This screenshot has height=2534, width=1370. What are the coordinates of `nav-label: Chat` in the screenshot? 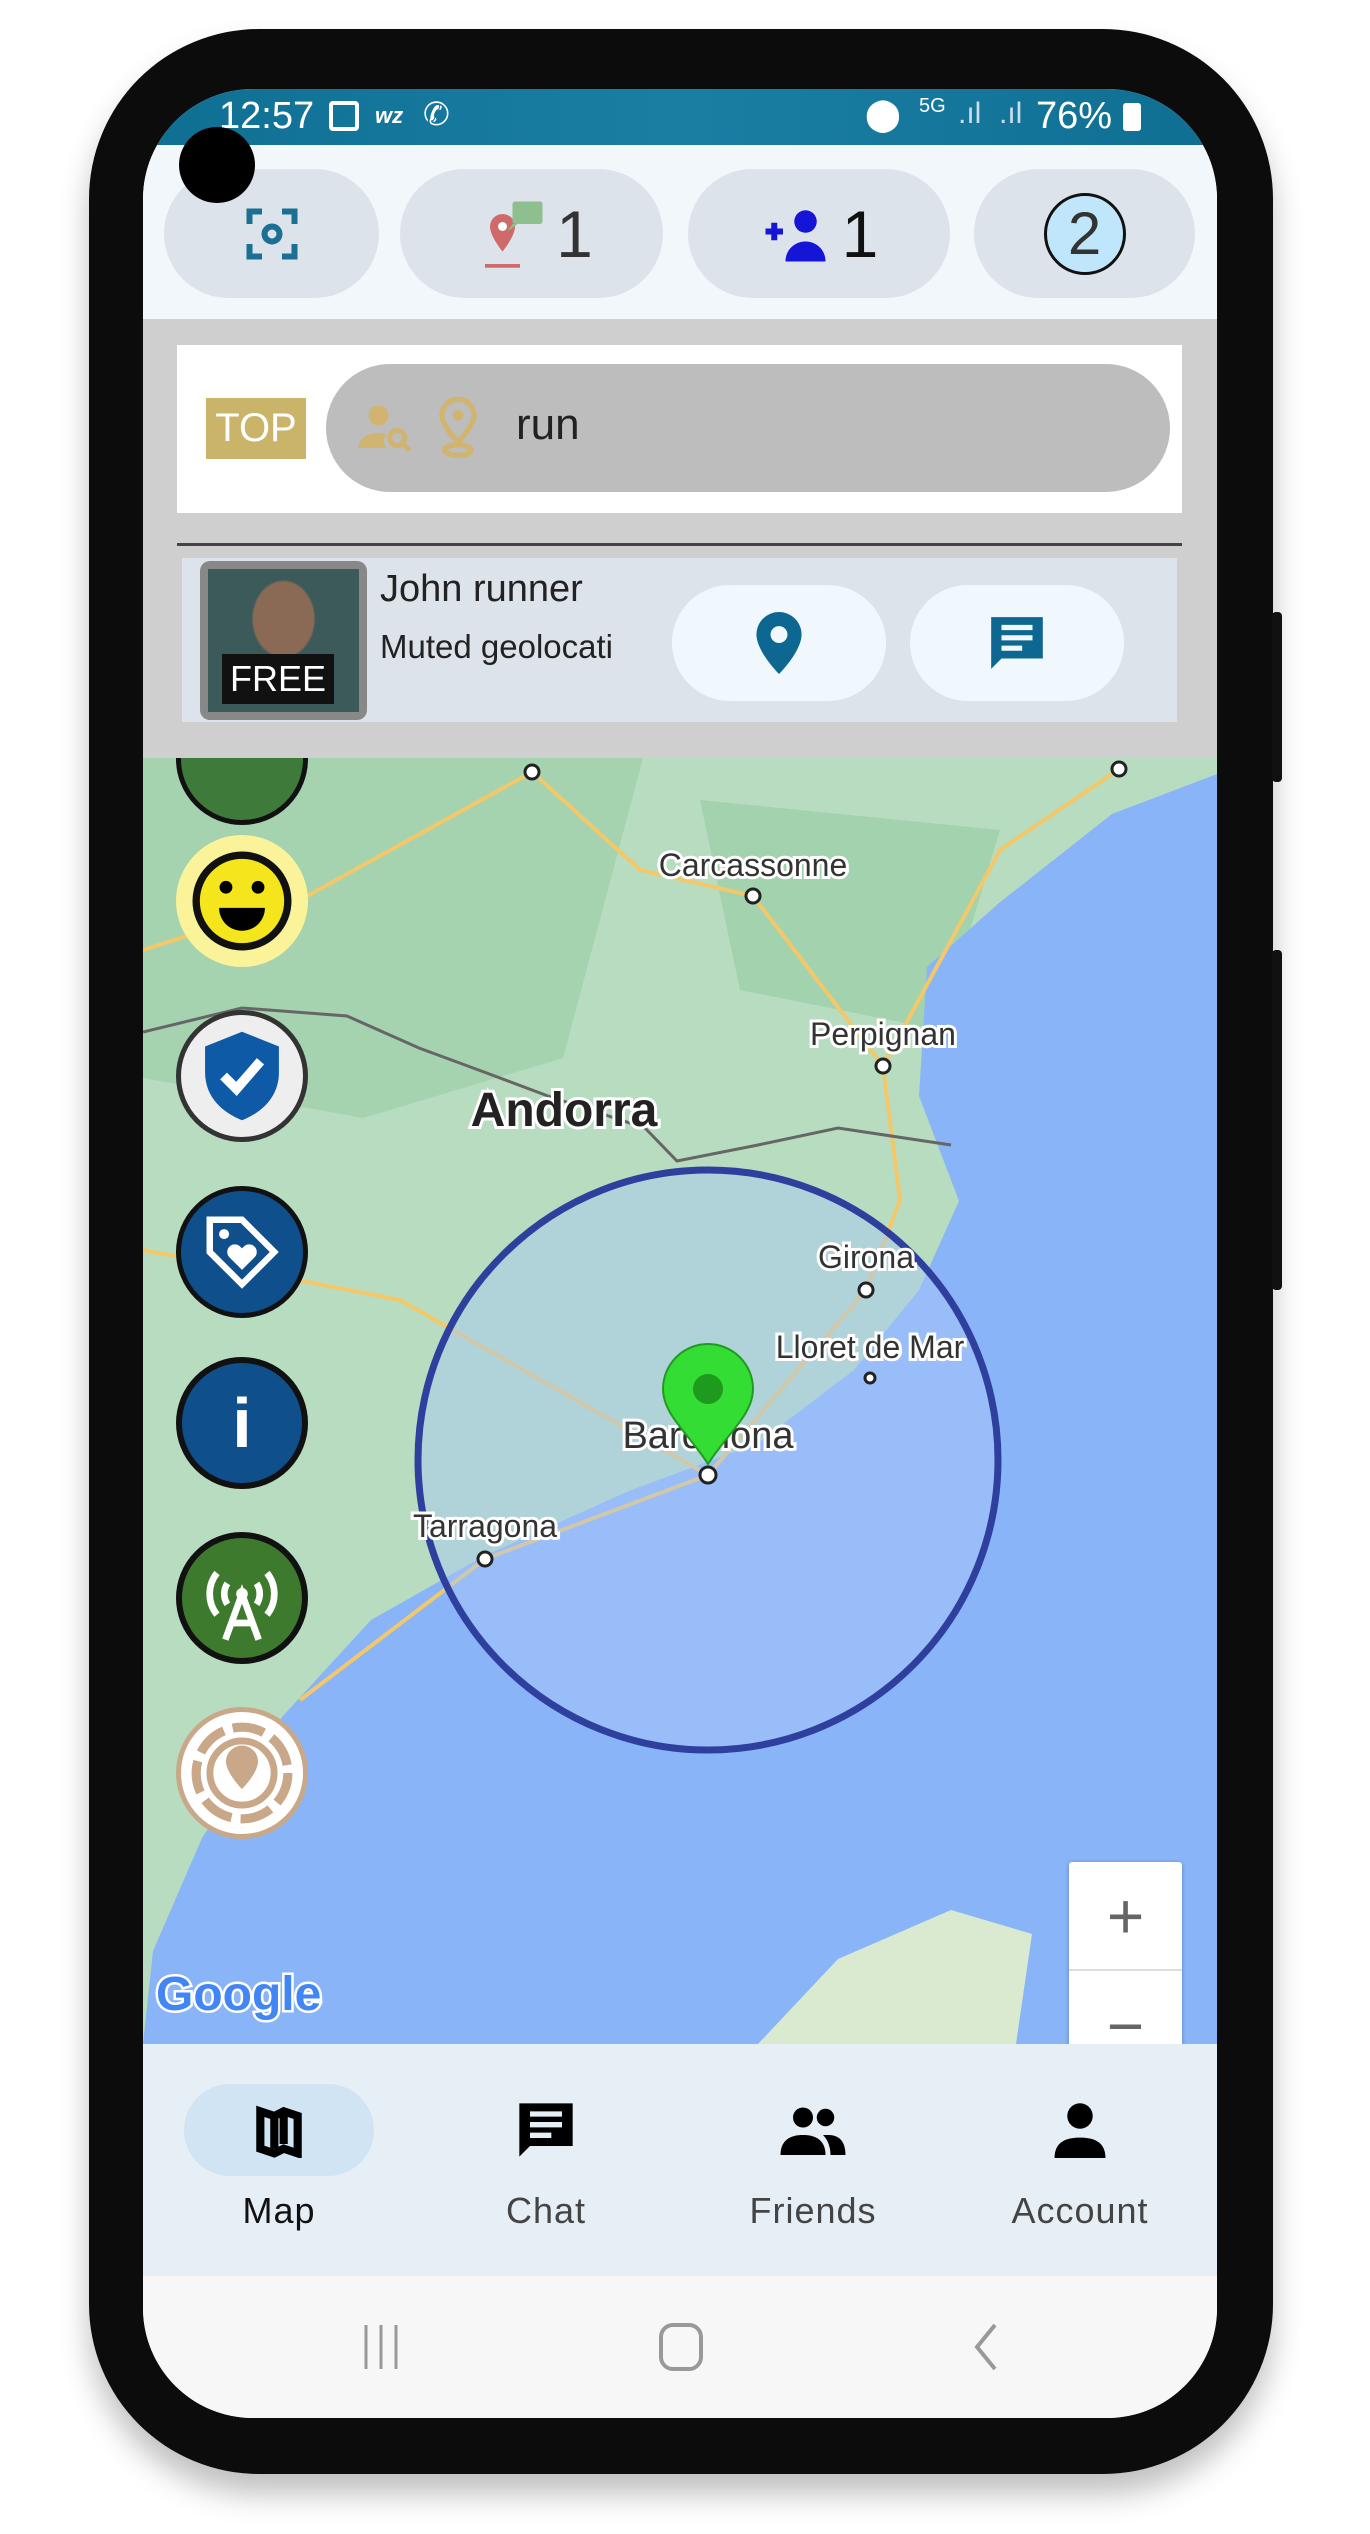 It's located at (546, 2210).